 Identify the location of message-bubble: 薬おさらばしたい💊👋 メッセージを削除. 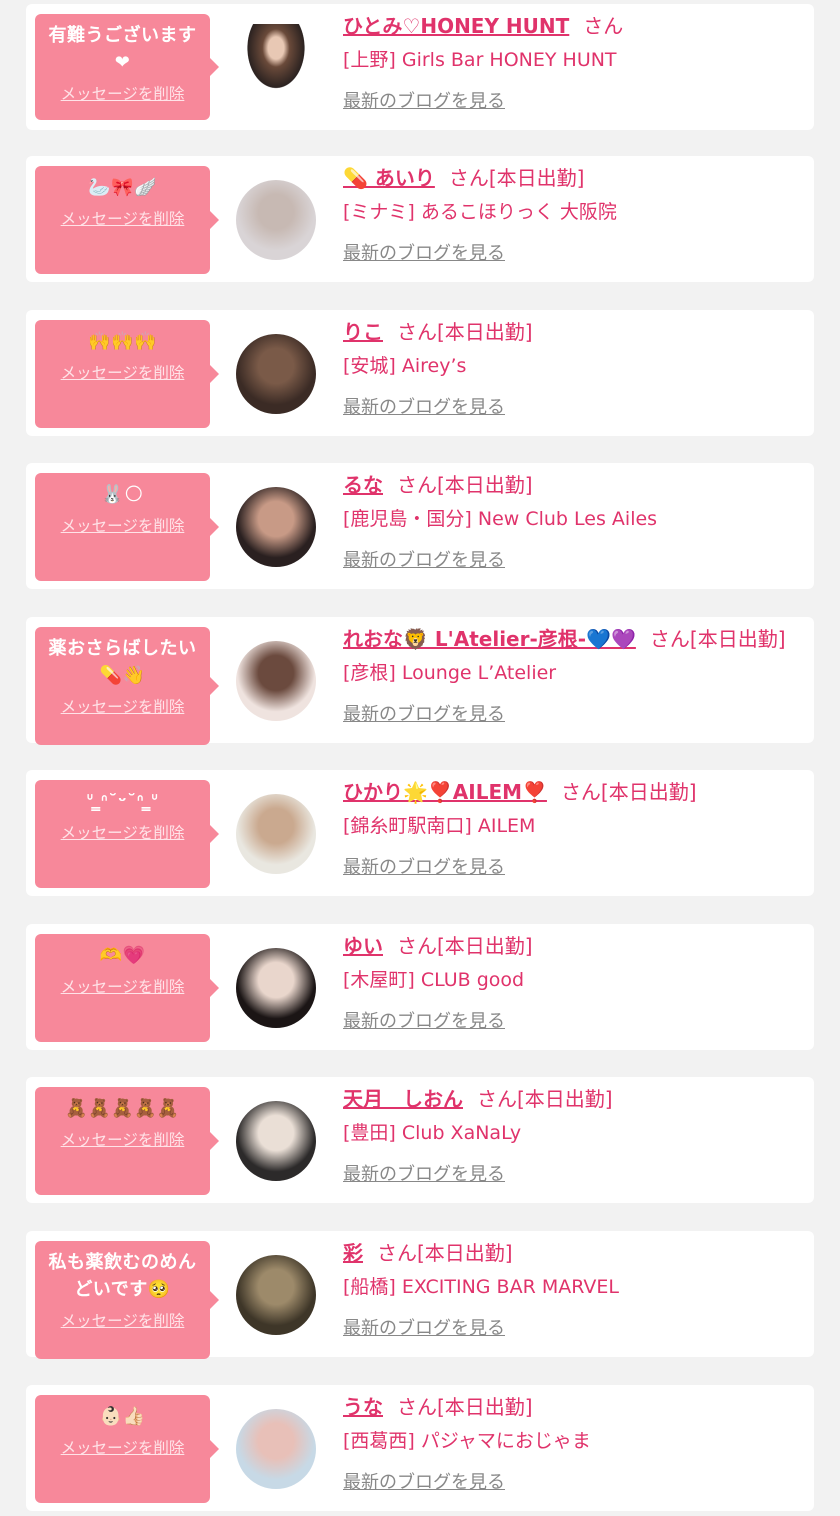
(127, 686).